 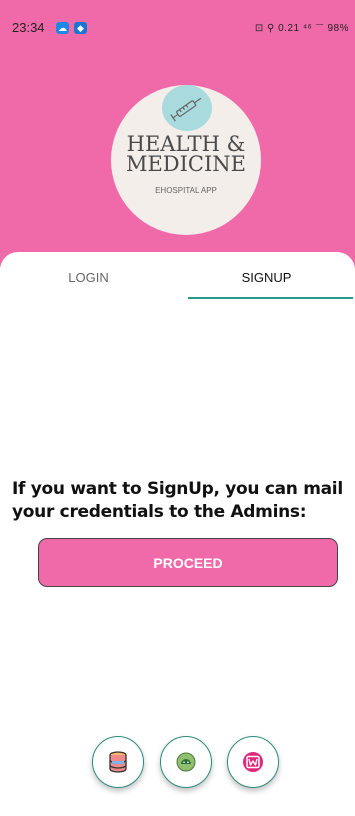 I want to click on database-icon, so click(x=118, y=762).